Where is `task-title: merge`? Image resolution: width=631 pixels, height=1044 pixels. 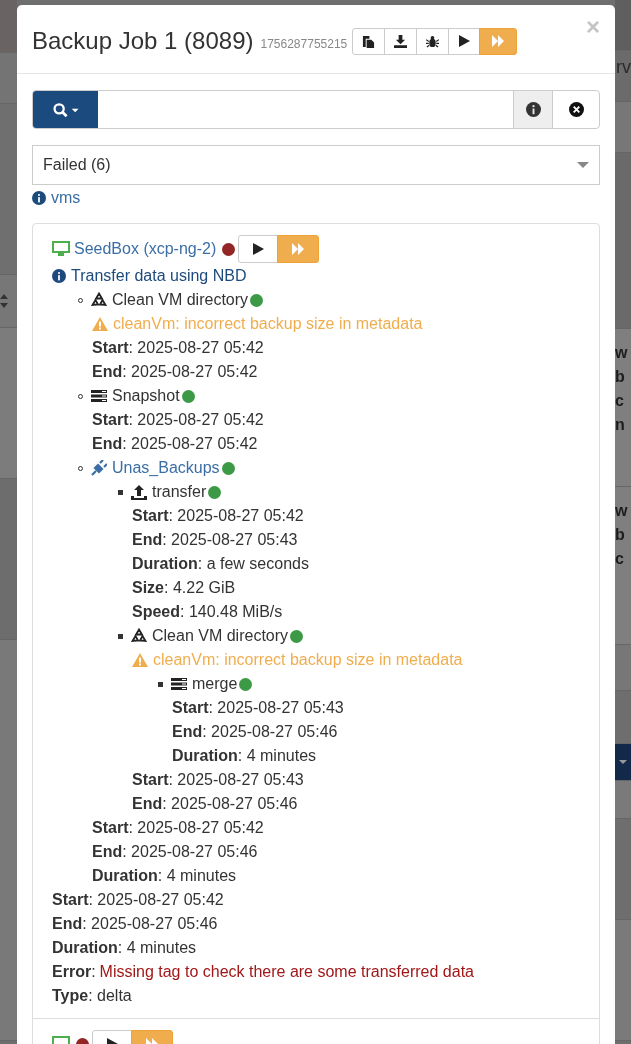
task-title: merge is located at coordinates (215, 684).